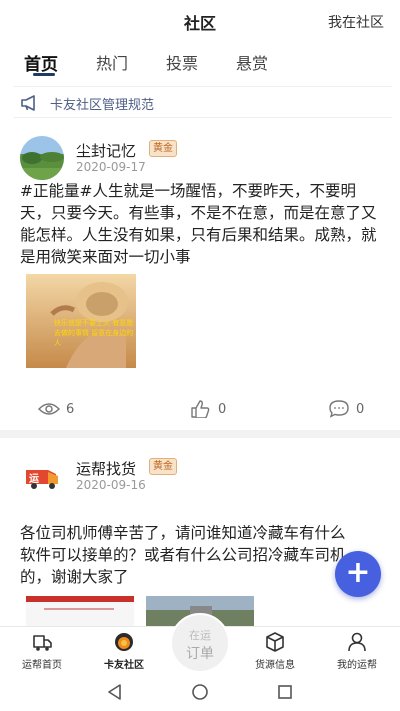  Describe the element at coordinates (115, 692) in the screenshot. I see `back-icon` at that location.